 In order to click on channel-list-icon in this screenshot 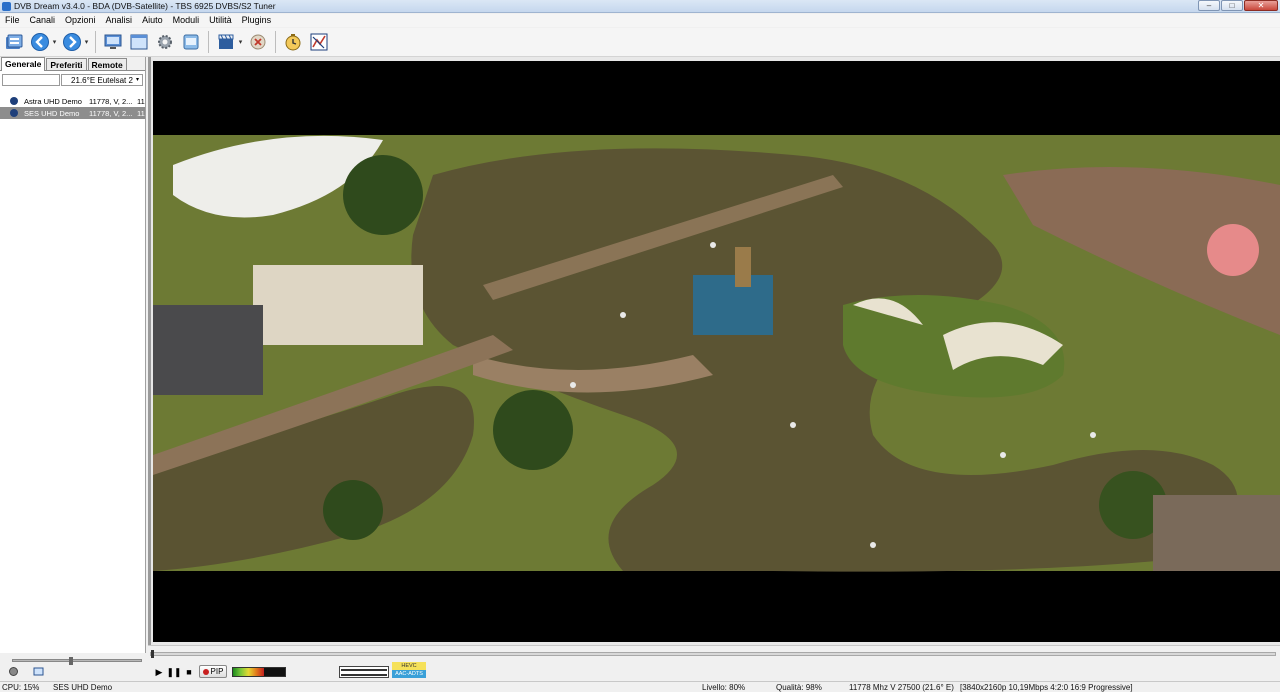, I will do `click(14, 41)`.